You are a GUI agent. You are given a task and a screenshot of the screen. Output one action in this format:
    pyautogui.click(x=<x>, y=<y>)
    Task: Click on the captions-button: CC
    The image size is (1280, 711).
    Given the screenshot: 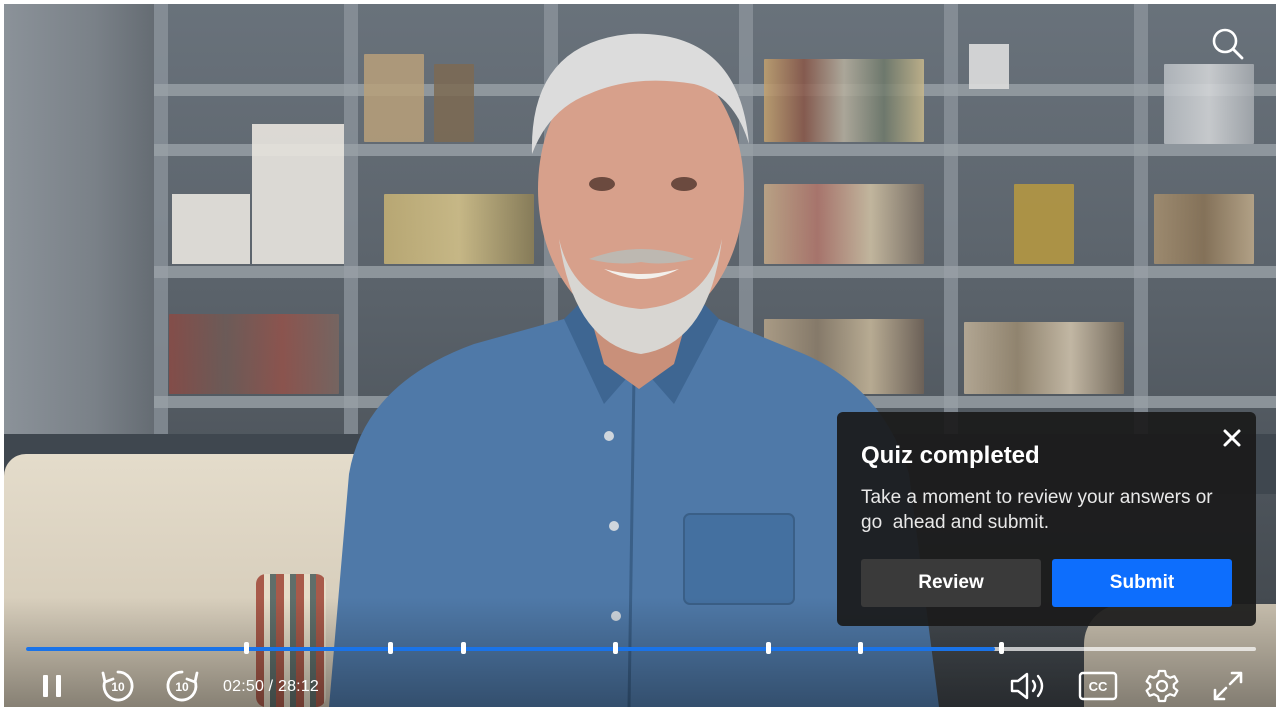 What is the action you would take?
    pyautogui.click(x=1098, y=686)
    